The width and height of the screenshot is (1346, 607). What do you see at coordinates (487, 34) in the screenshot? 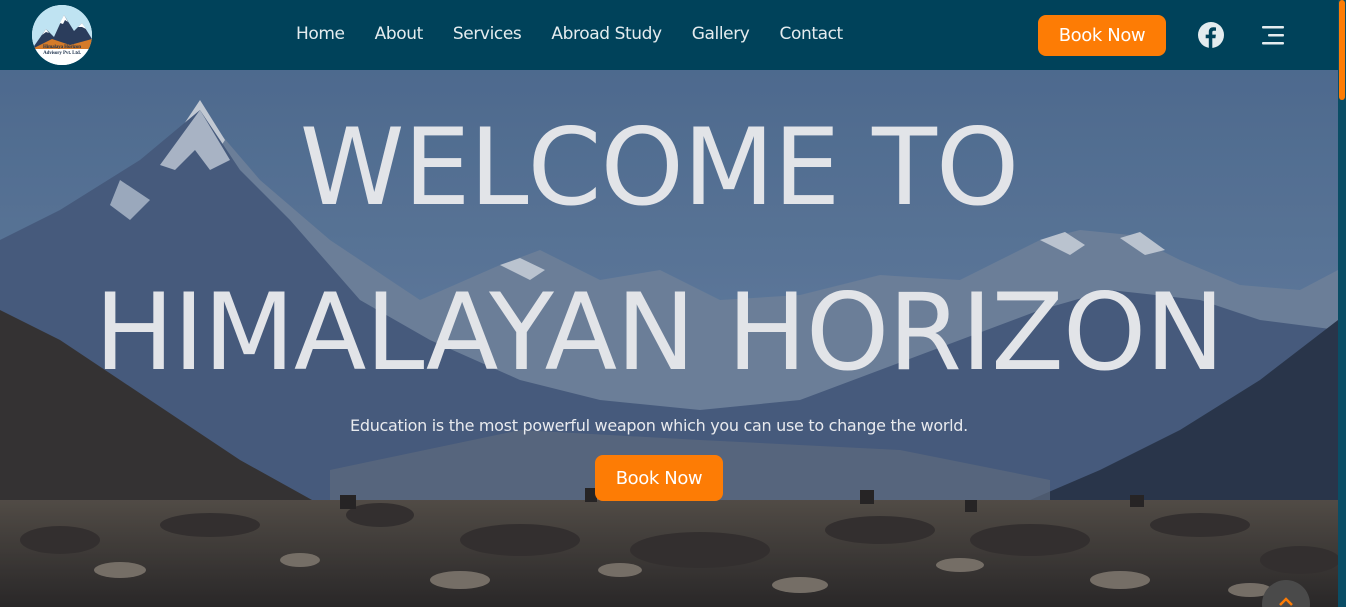
I see `nav-services: Services` at bounding box center [487, 34].